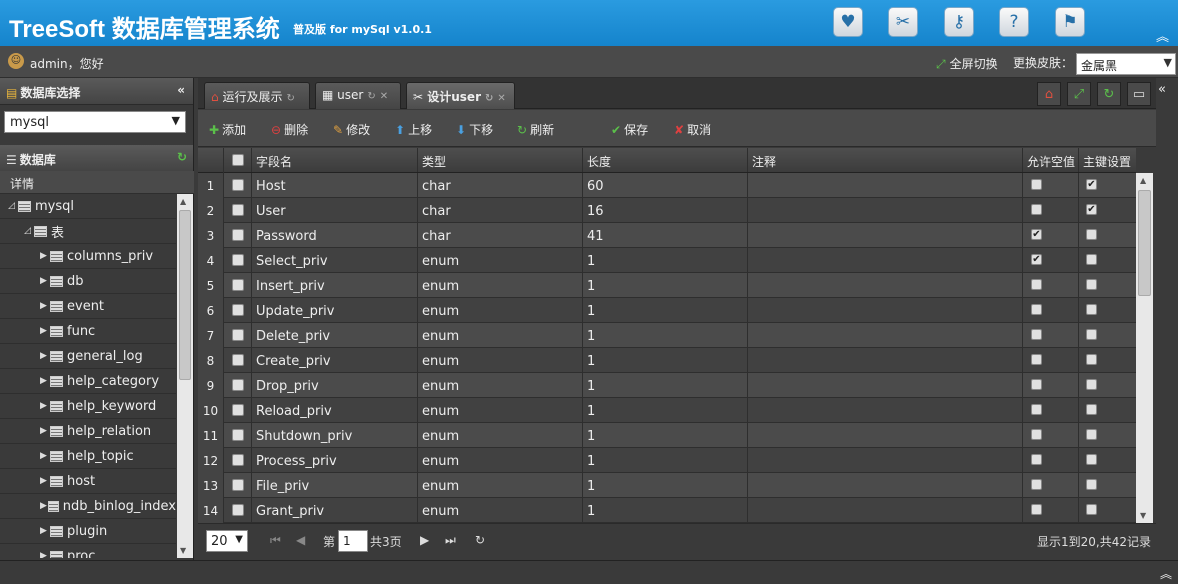 The image size is (1178, 584). What do you see at coordinates (227, 129) in the screenshot?
I see `add-button: ✚ 添加` at bounding box center [227, 129].